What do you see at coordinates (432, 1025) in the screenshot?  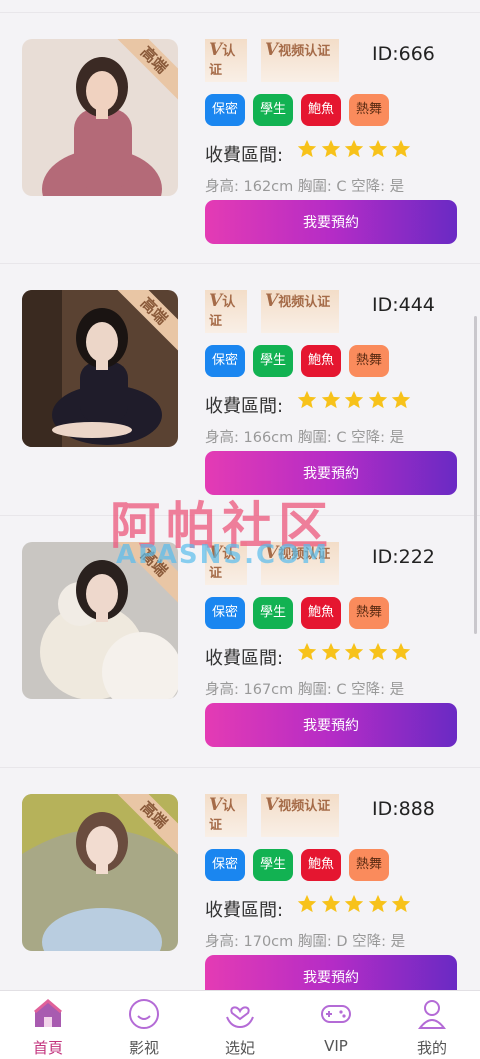 I see `tab-user: 我的` at bounding box center [432, 1025].